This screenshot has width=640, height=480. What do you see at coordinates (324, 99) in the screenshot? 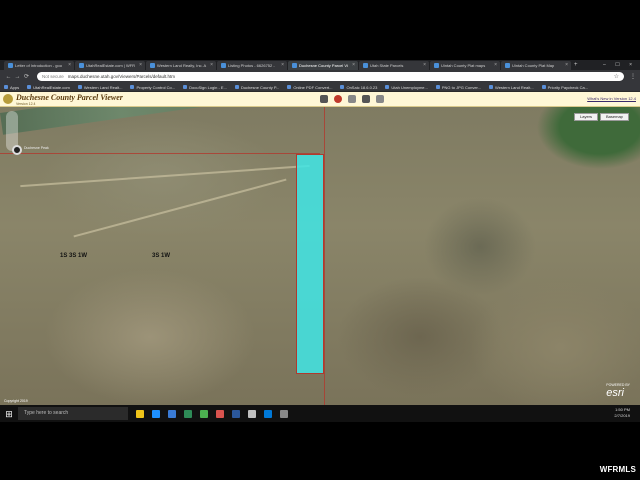
I see `identify-tool-icon` at bounding box center [324, 99].